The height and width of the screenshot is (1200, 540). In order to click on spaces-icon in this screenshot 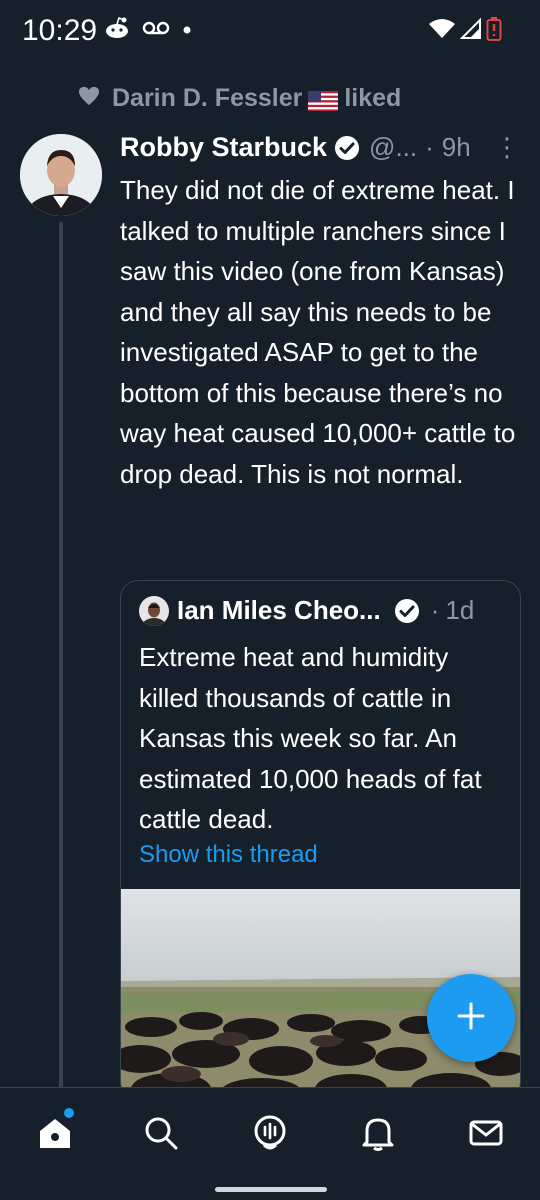, I will do `click(270, 1135)`.